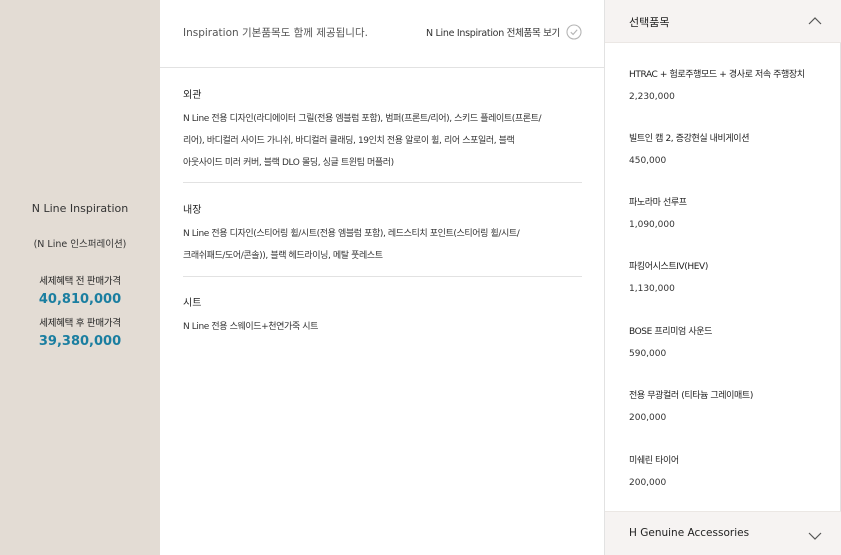 This screenshot has width=841, height=555. I want to click on price-before-tax-label: 세제혜택 전 판매가격, so click(80, 281).